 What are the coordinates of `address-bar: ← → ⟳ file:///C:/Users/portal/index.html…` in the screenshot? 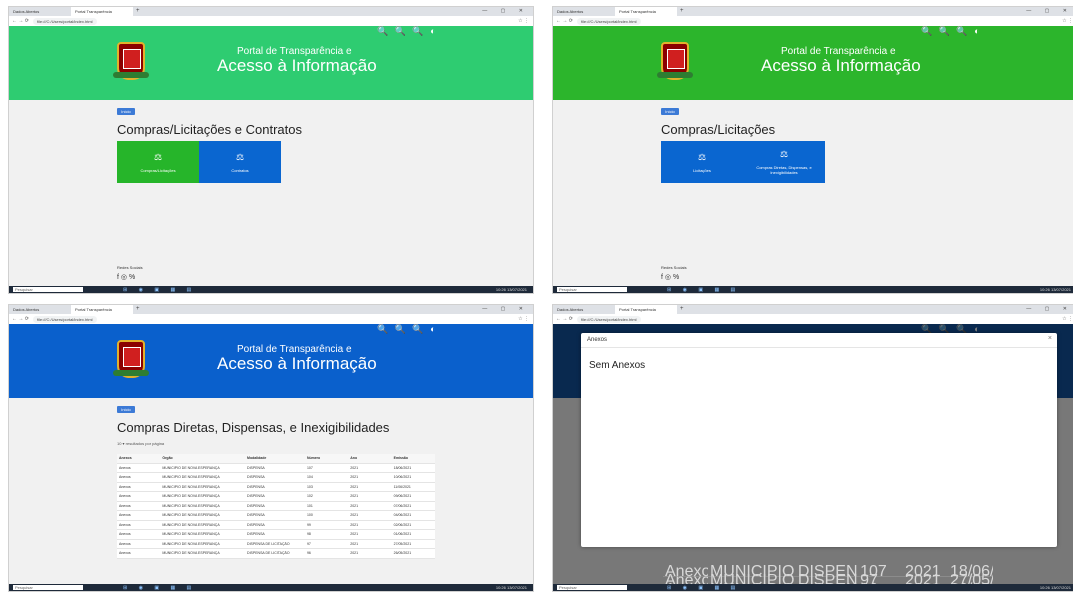 It's located at (271, 319).